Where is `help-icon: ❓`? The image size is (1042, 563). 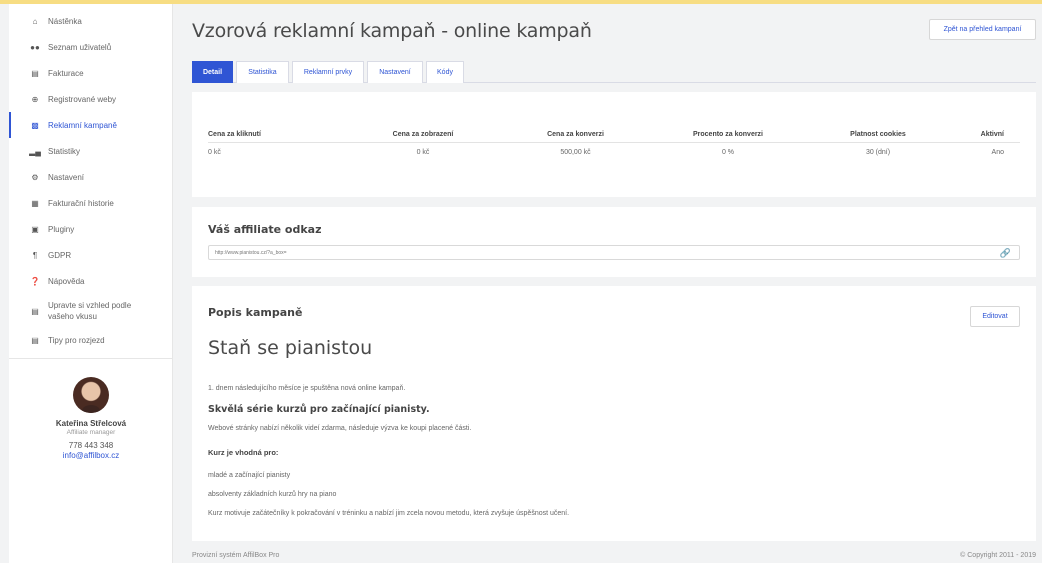
help-icon: ❓ is located at coordinates (35, 281).